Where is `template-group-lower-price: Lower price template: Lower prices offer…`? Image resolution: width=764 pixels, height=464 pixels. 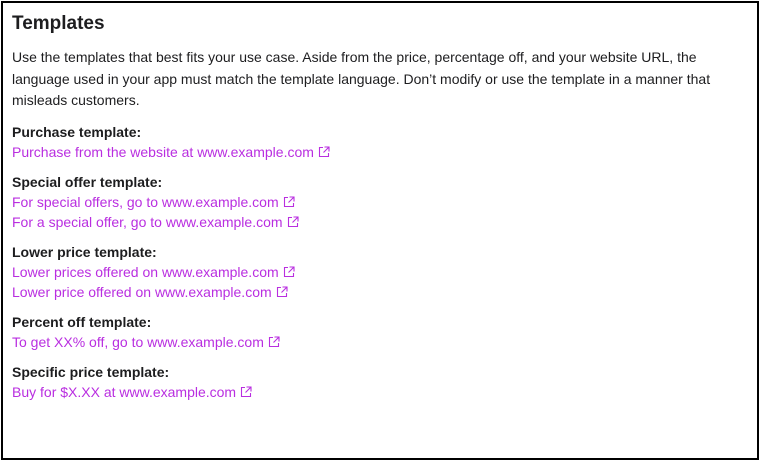
template-group-lower-price: Lower price template: Lower prices offer… is located at coordinates (384, 272).